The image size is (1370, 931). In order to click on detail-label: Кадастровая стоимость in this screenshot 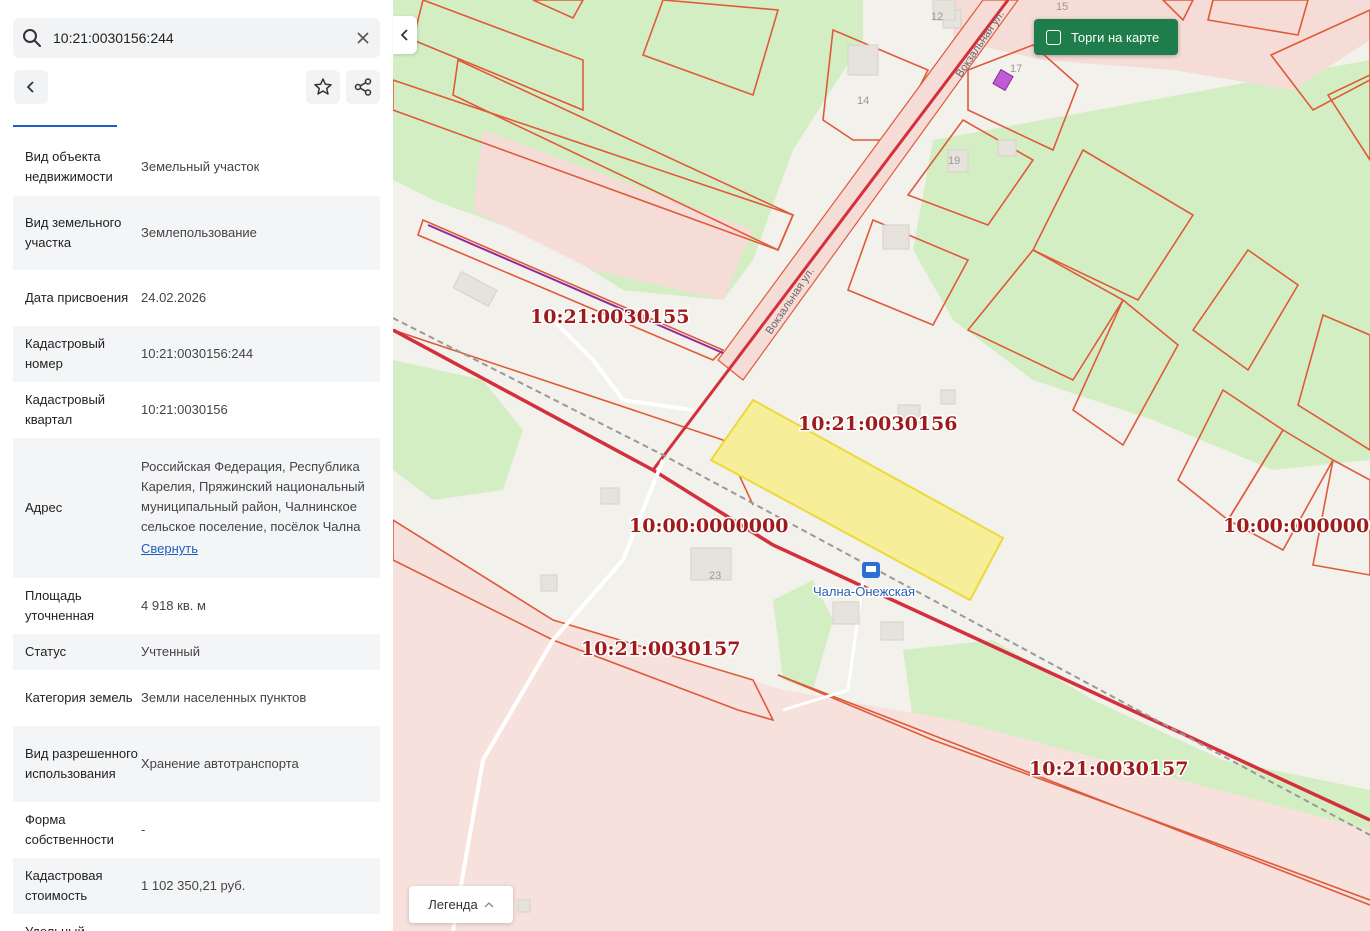, I will do `click(64, 885)`.